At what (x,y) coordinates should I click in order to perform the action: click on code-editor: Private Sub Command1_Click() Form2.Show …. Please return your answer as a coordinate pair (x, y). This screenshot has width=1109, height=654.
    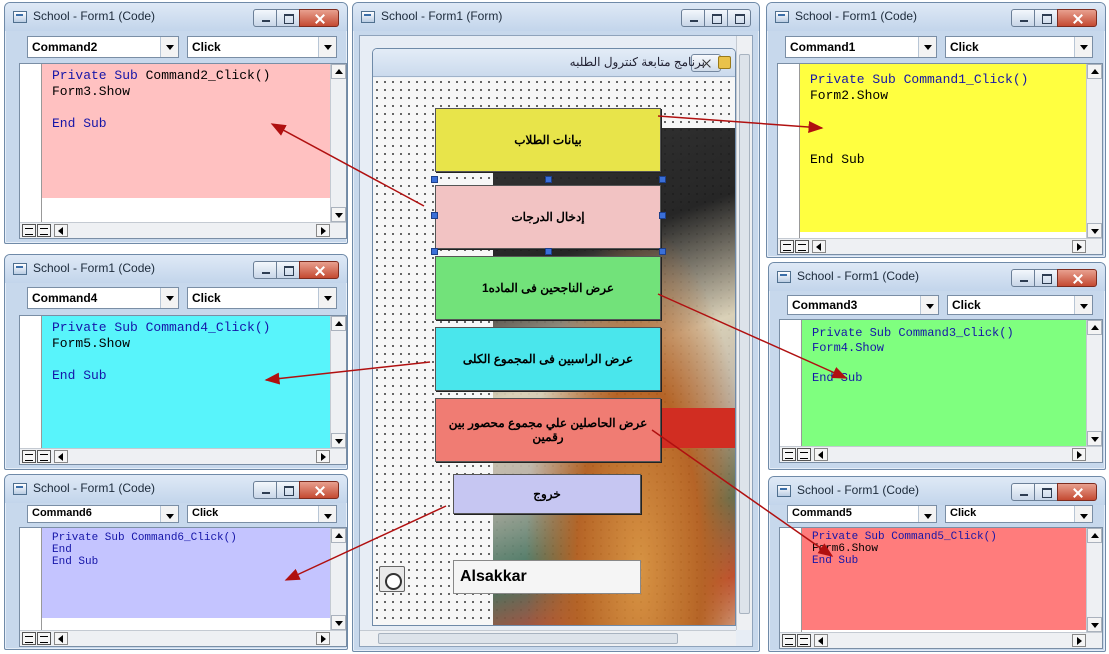
    Looking at the image, I should click on (940, 159).